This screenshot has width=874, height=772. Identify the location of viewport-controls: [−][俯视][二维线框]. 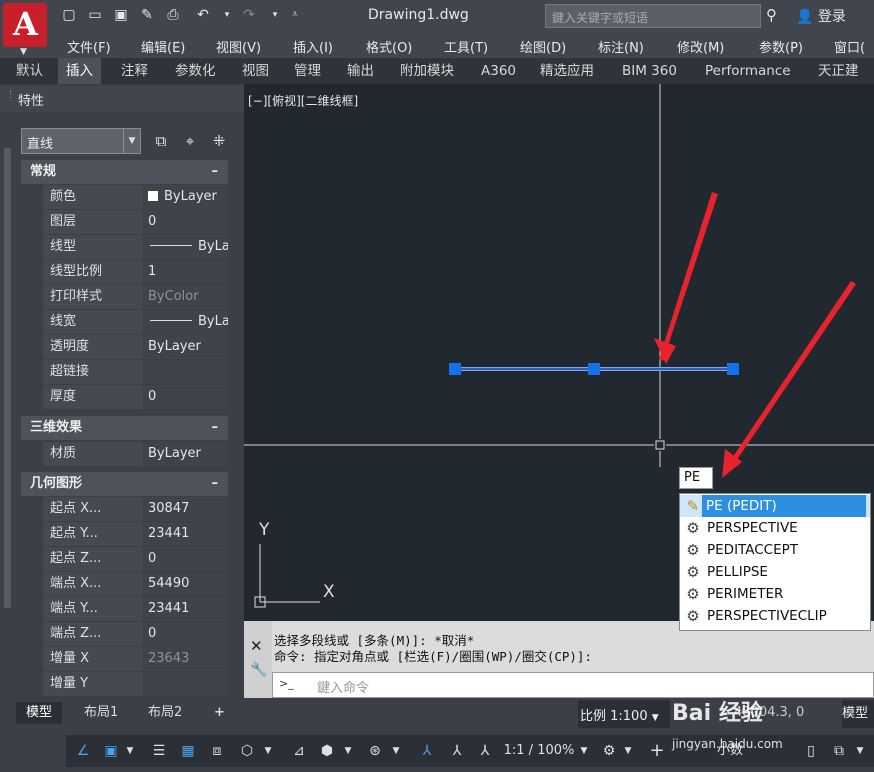
(303, 100).